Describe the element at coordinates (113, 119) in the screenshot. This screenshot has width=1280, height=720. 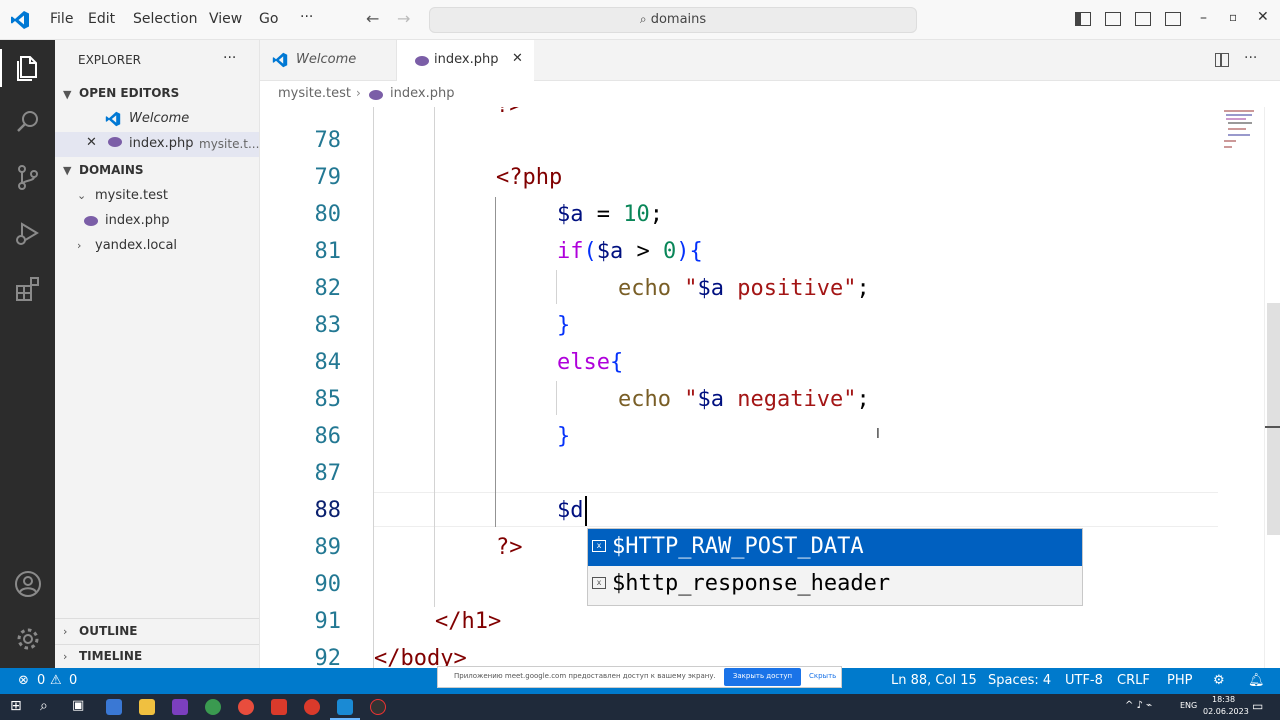
I see `vscode-file-icon` at that location.